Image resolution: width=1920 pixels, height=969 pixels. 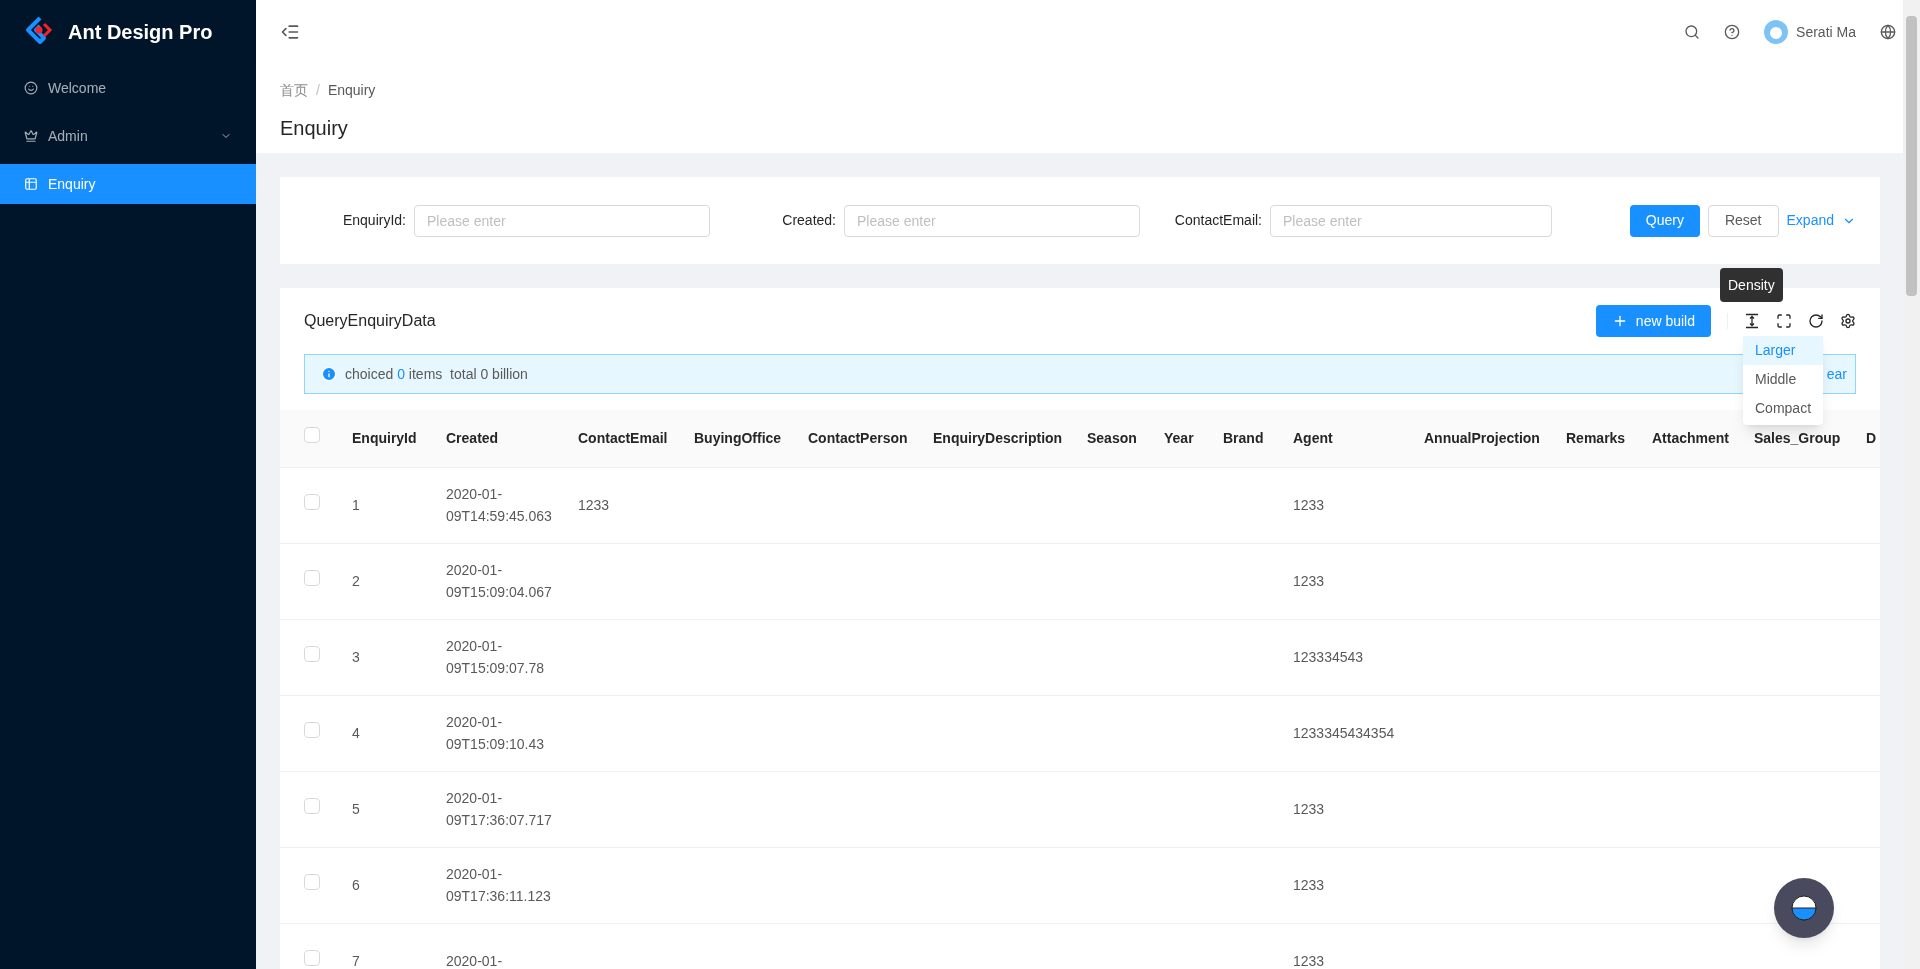 What do you see at coordinates (623, 437) in the screenshot?
I see `column-header: ContactEmail` at bounding box center [623, 437].